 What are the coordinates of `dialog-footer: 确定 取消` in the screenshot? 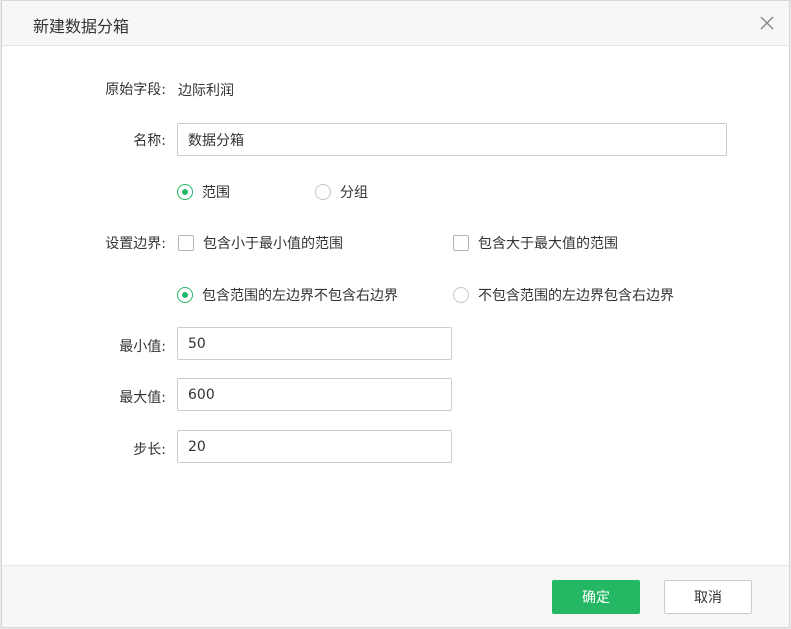 It's located at (395, 596).